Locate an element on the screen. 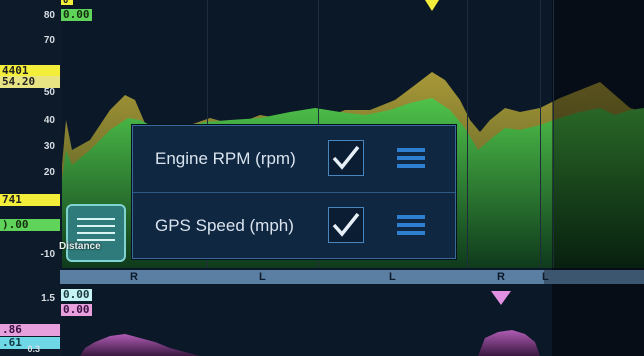  out-of-lap-shade is located at coordinates (598, 178).